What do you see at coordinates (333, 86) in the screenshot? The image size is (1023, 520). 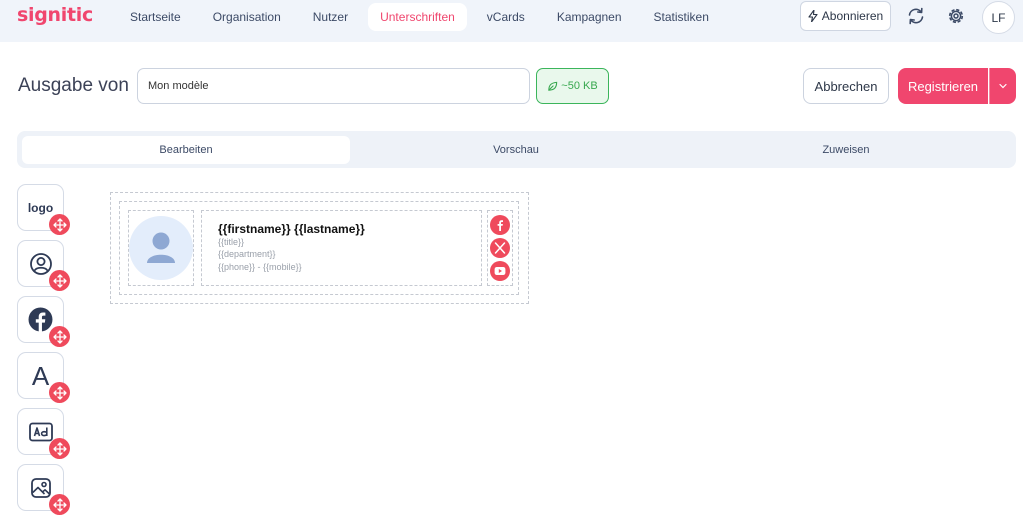 I see `signature-name-input` at bounding box center [333, 86].